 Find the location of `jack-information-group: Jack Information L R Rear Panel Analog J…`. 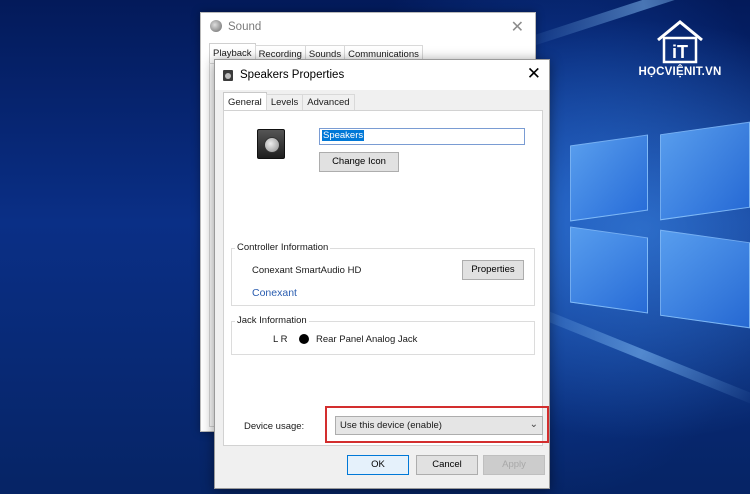

jack-information-group: Jack Information L R Rear Panel Analog J… is located at coordinates (383, 335).